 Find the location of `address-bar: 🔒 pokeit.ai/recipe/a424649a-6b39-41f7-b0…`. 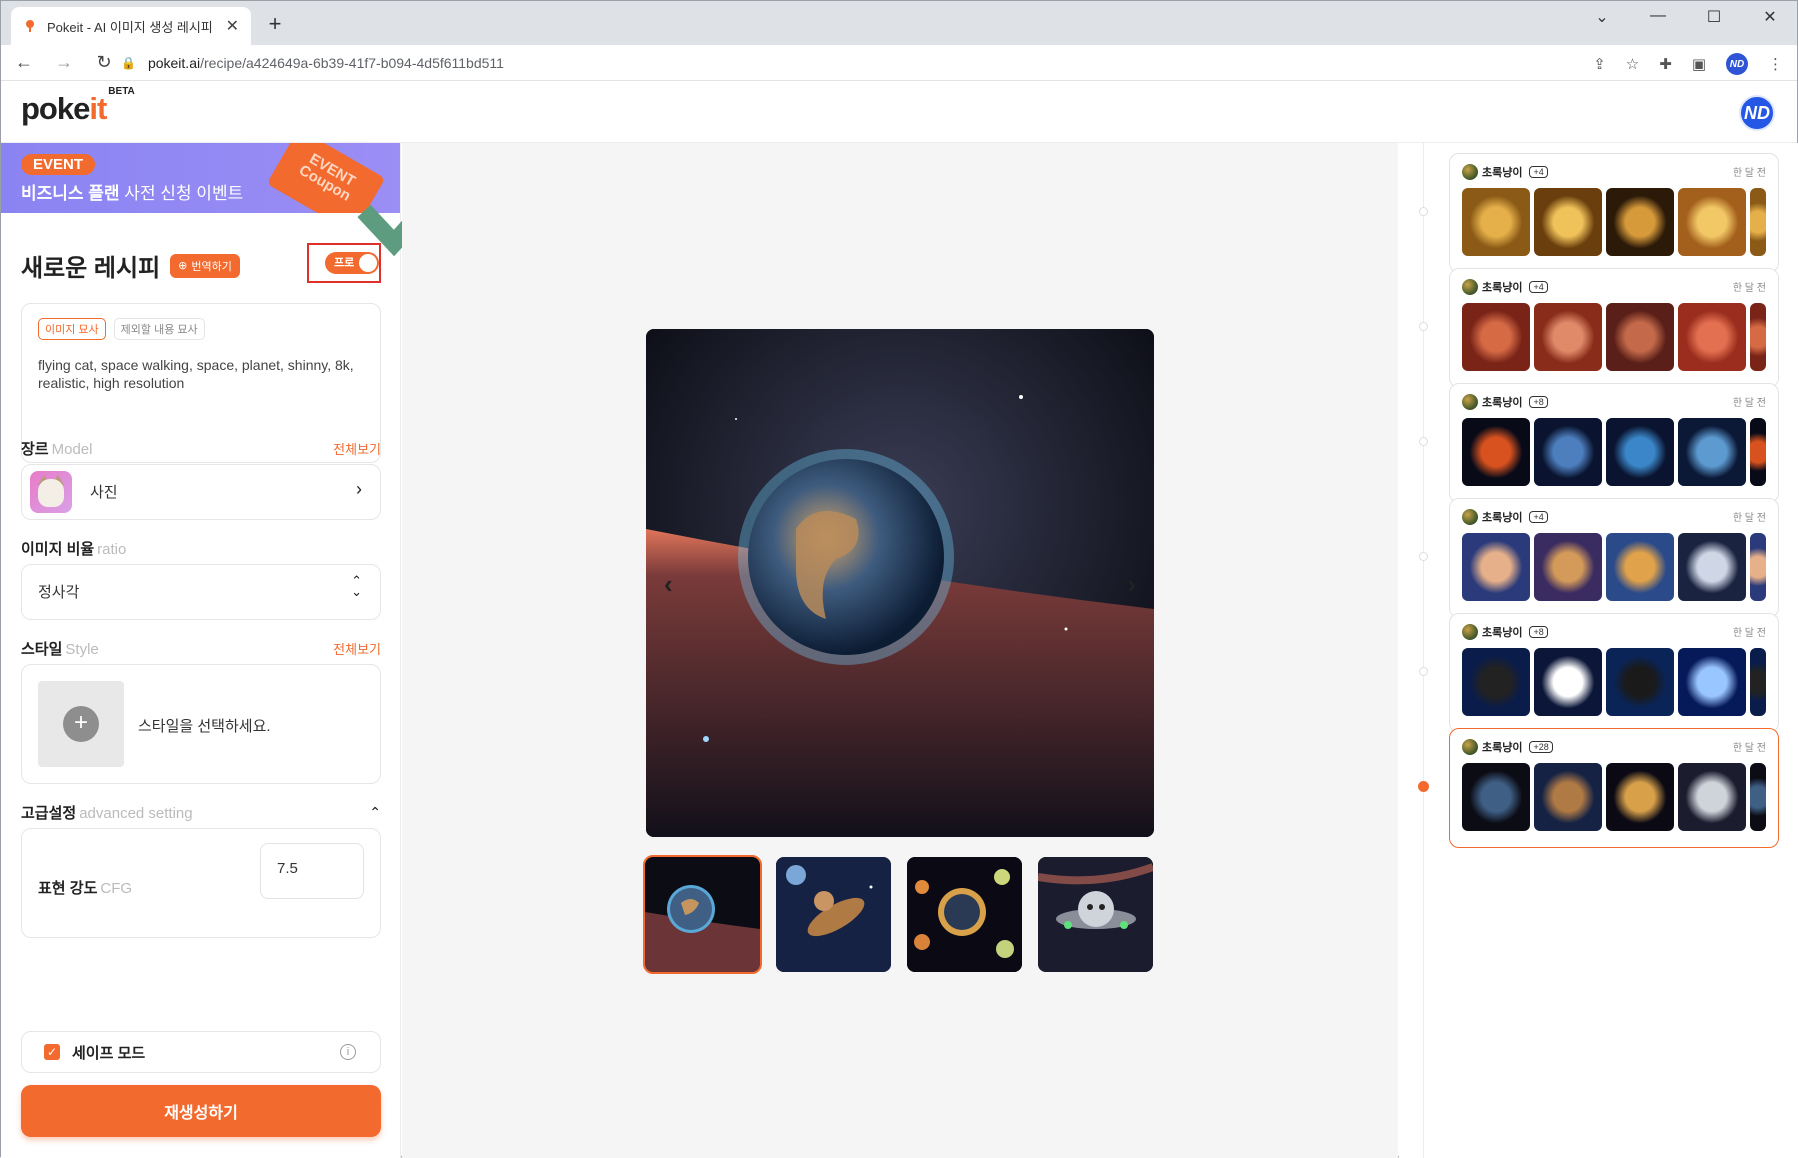

address-bar: 🔒 pokeit.ai/recipe/a424649a-6b39-41f7-b0… is located at coordinates (881, 63).